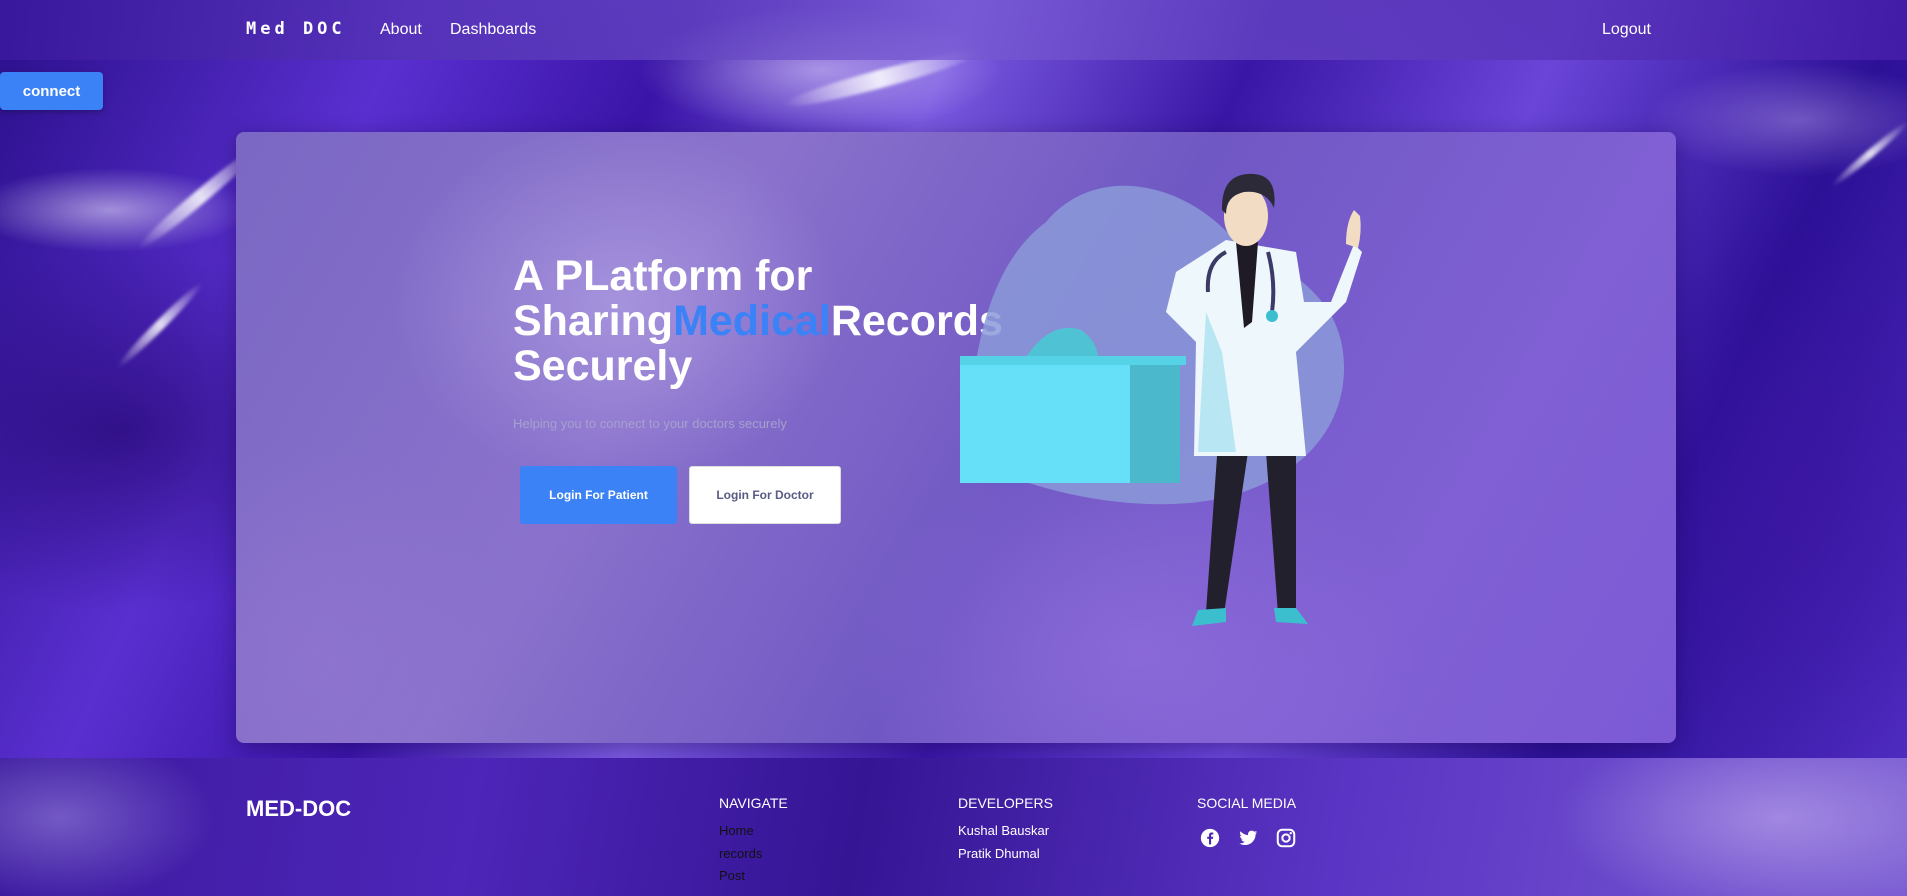 This screenshot has height=896, width=1907. What do you see at coordinates (1272, 316) in the screenshot?
I see `stethoscope-chest` at bounding box center [1272, 316].